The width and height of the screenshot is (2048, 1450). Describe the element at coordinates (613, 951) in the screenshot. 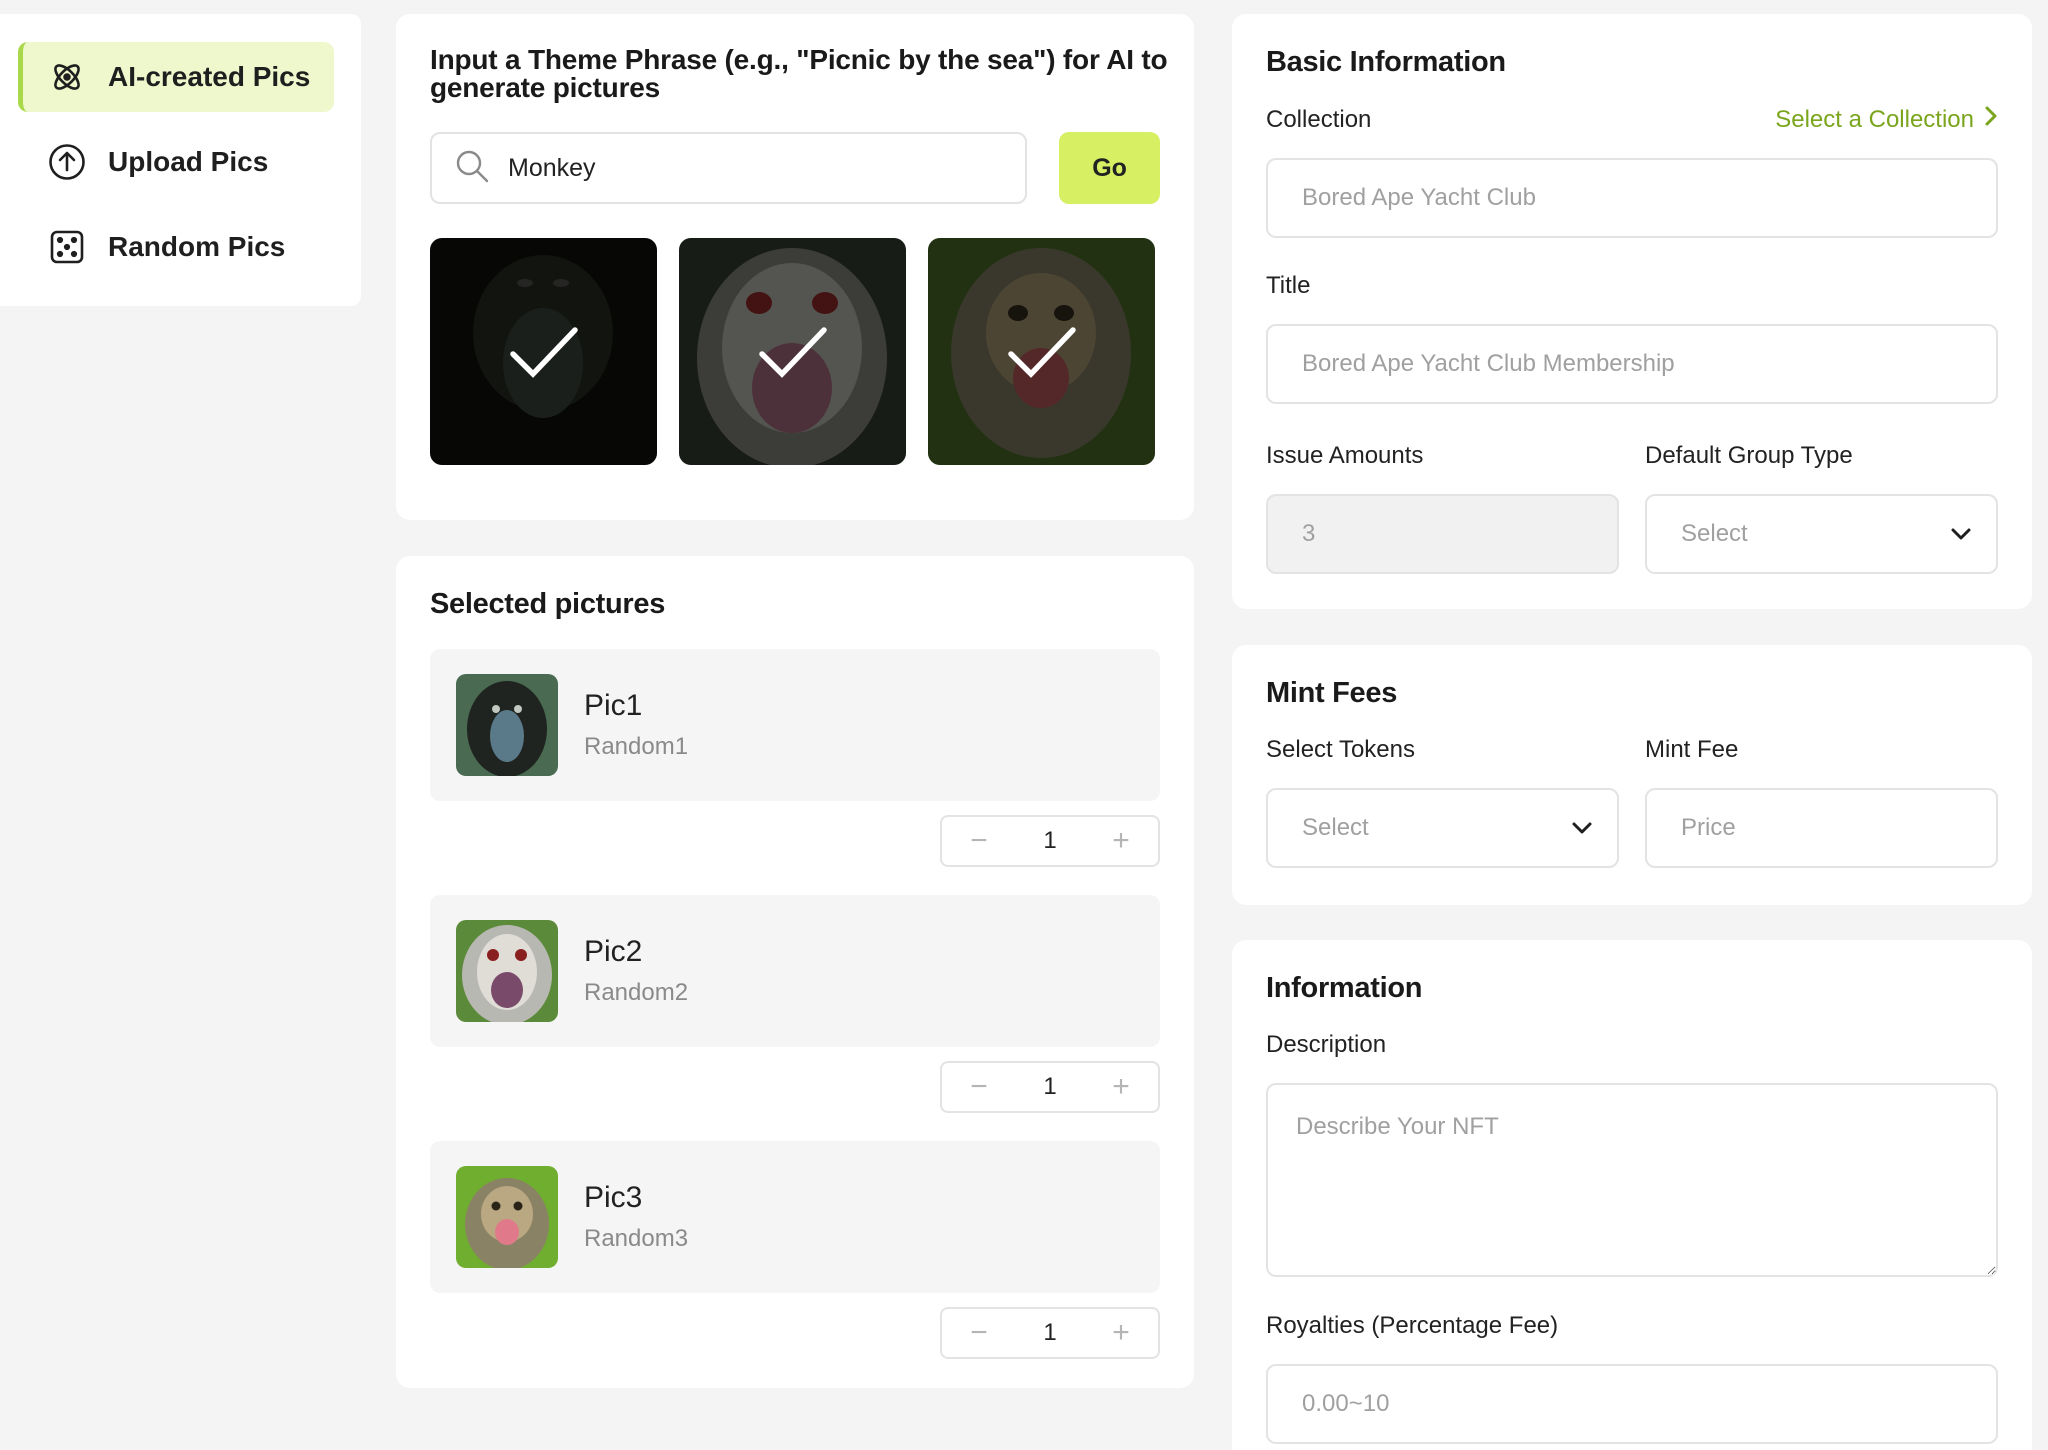

I see `pic-name: Pic2` at that location.